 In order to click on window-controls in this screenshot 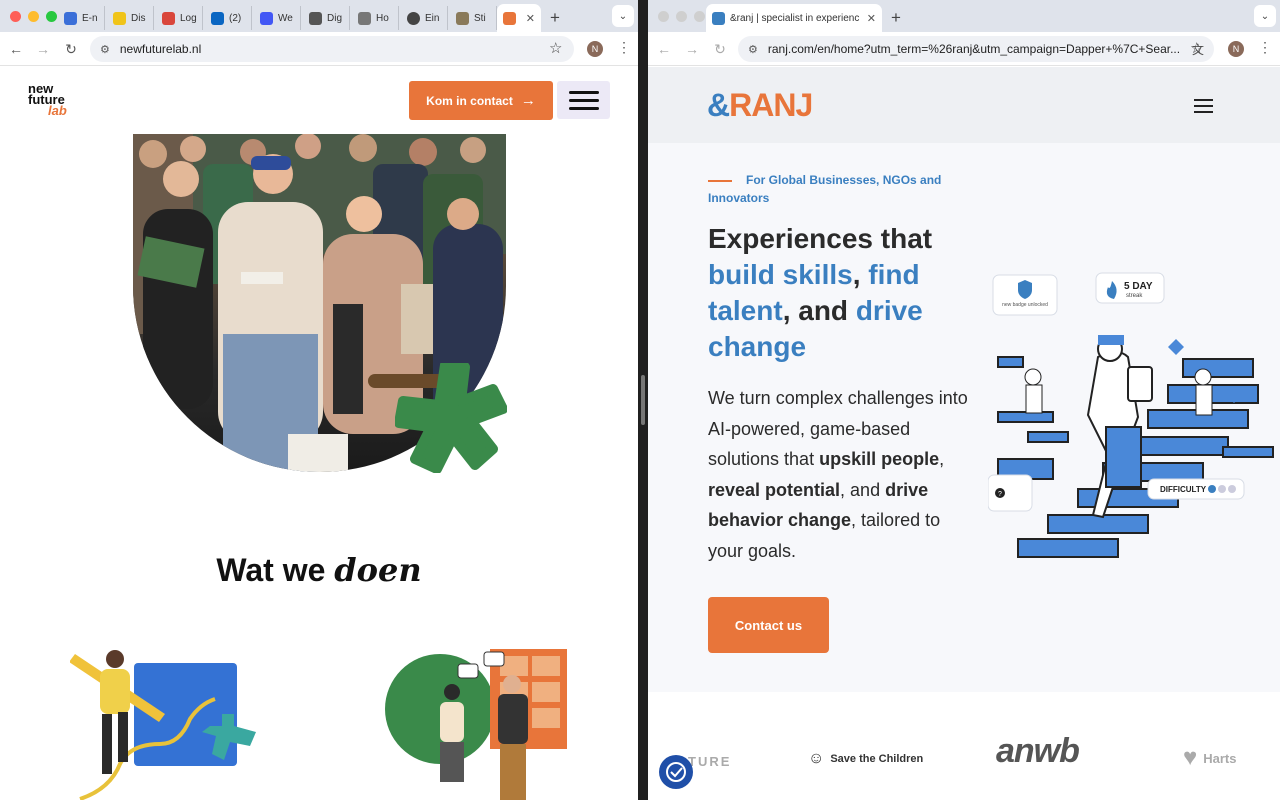, I will do `click(33, 16)`.